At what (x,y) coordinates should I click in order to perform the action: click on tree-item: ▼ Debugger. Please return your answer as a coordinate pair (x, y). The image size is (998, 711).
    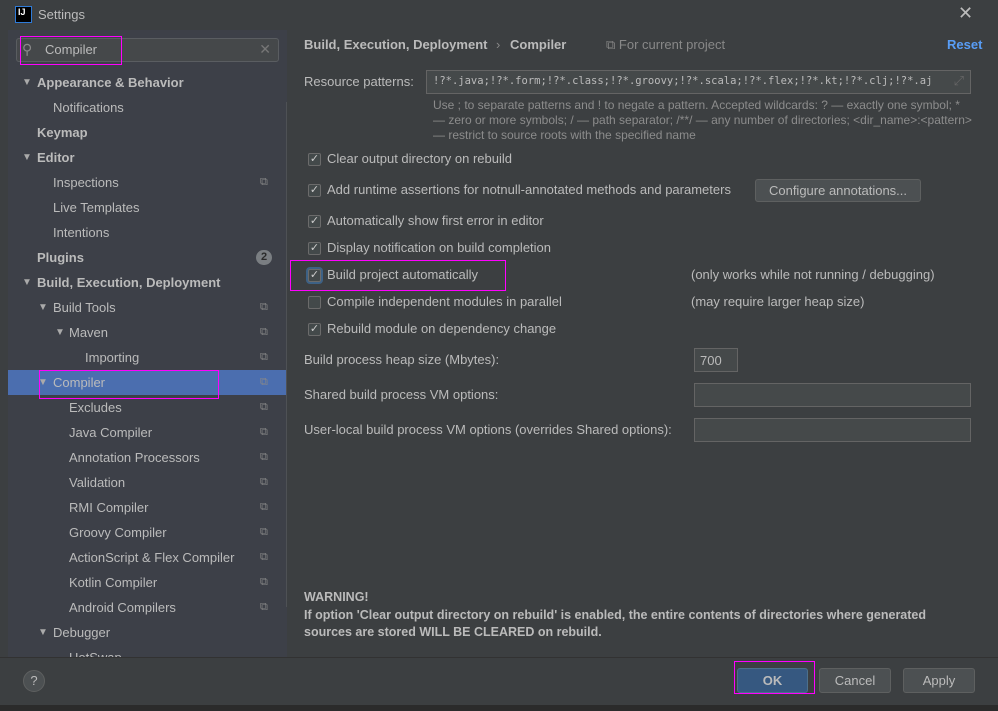
    Looking at the image, I should click on (143, 632).